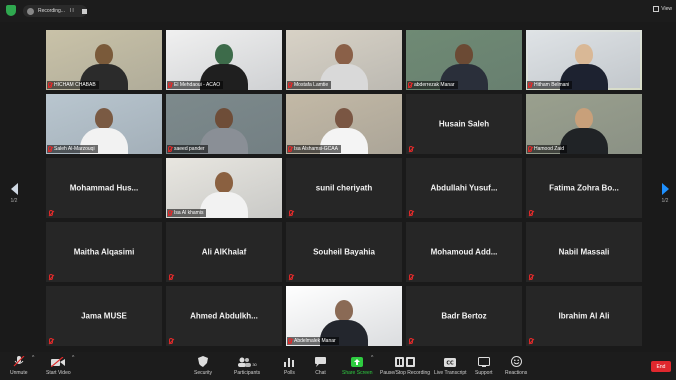  I want to click on security-button: Security, so click(203, 366).